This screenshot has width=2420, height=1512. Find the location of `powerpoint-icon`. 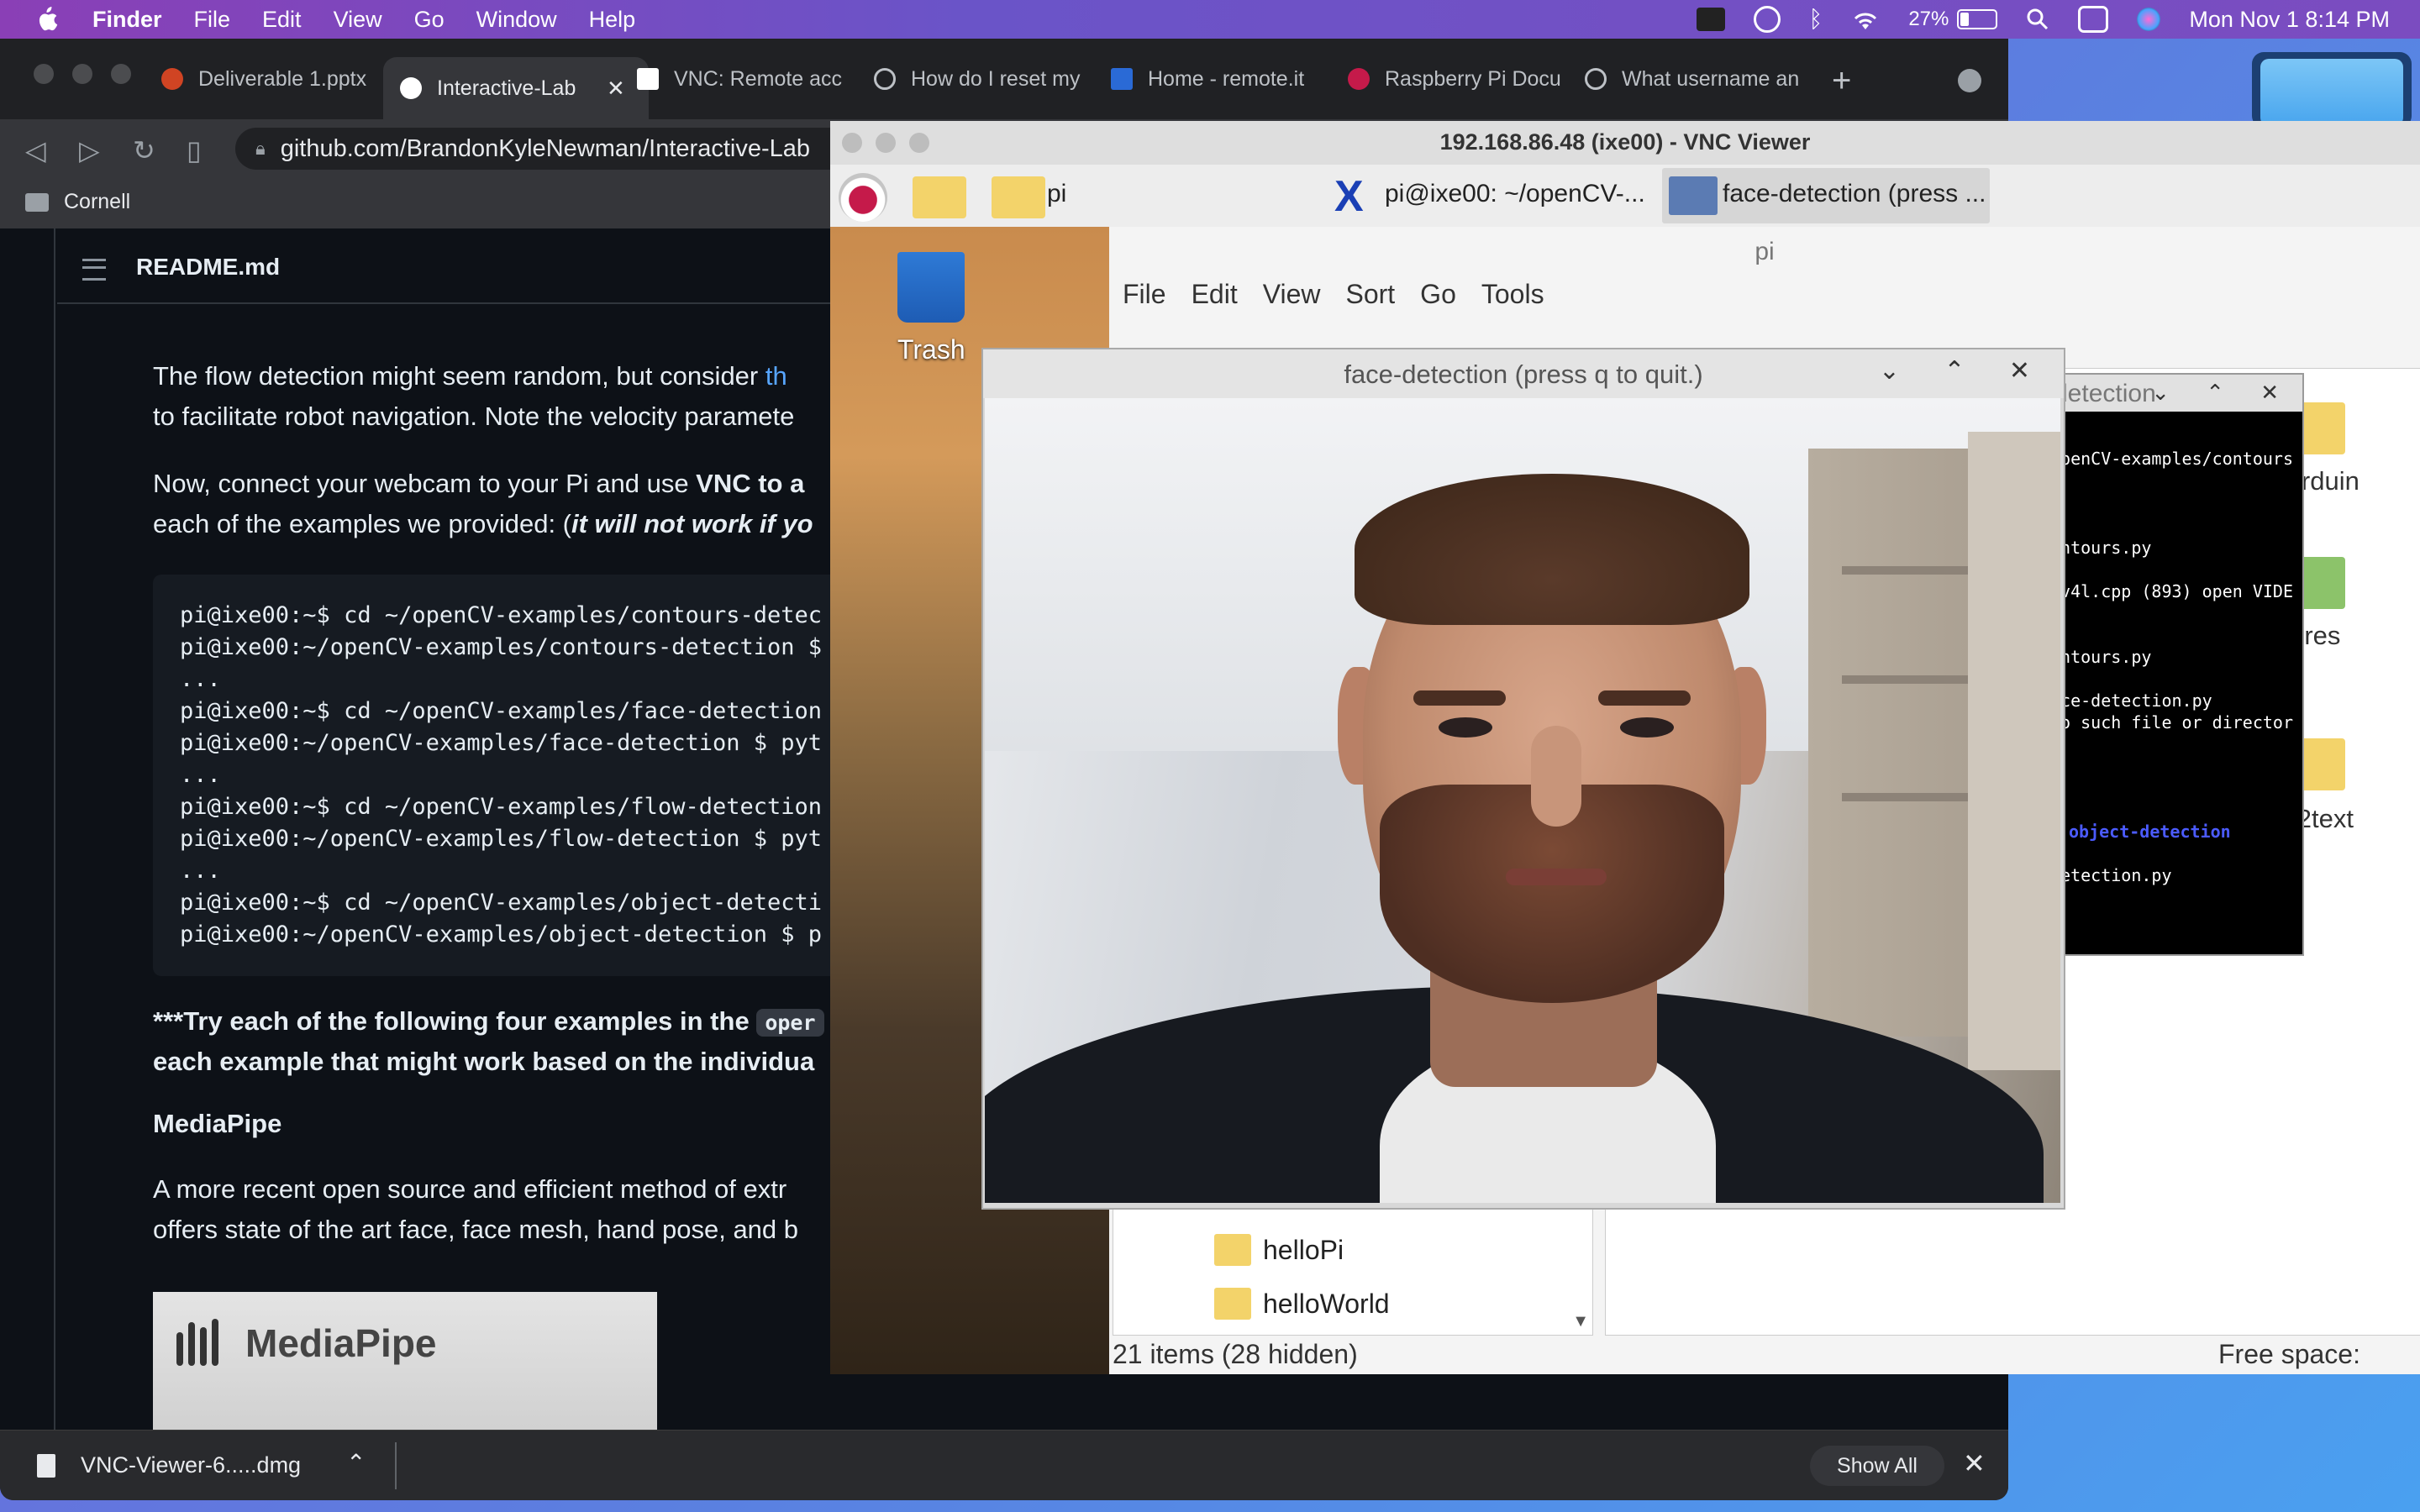

powerpoint-icon is located at coordinates (172, 79).